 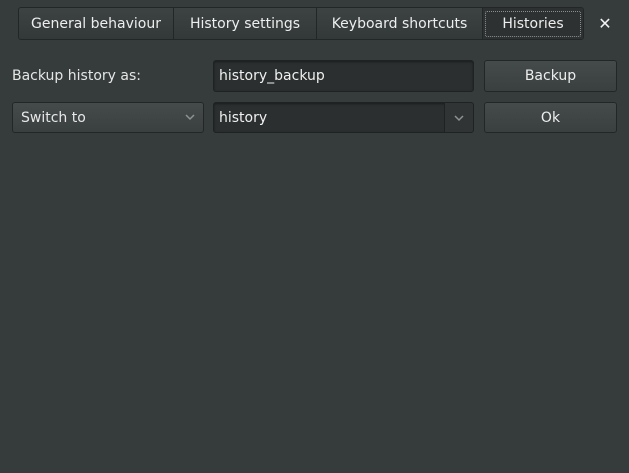 I want to click on switch-mode-select: Switch to, so click(x=108, y=117).